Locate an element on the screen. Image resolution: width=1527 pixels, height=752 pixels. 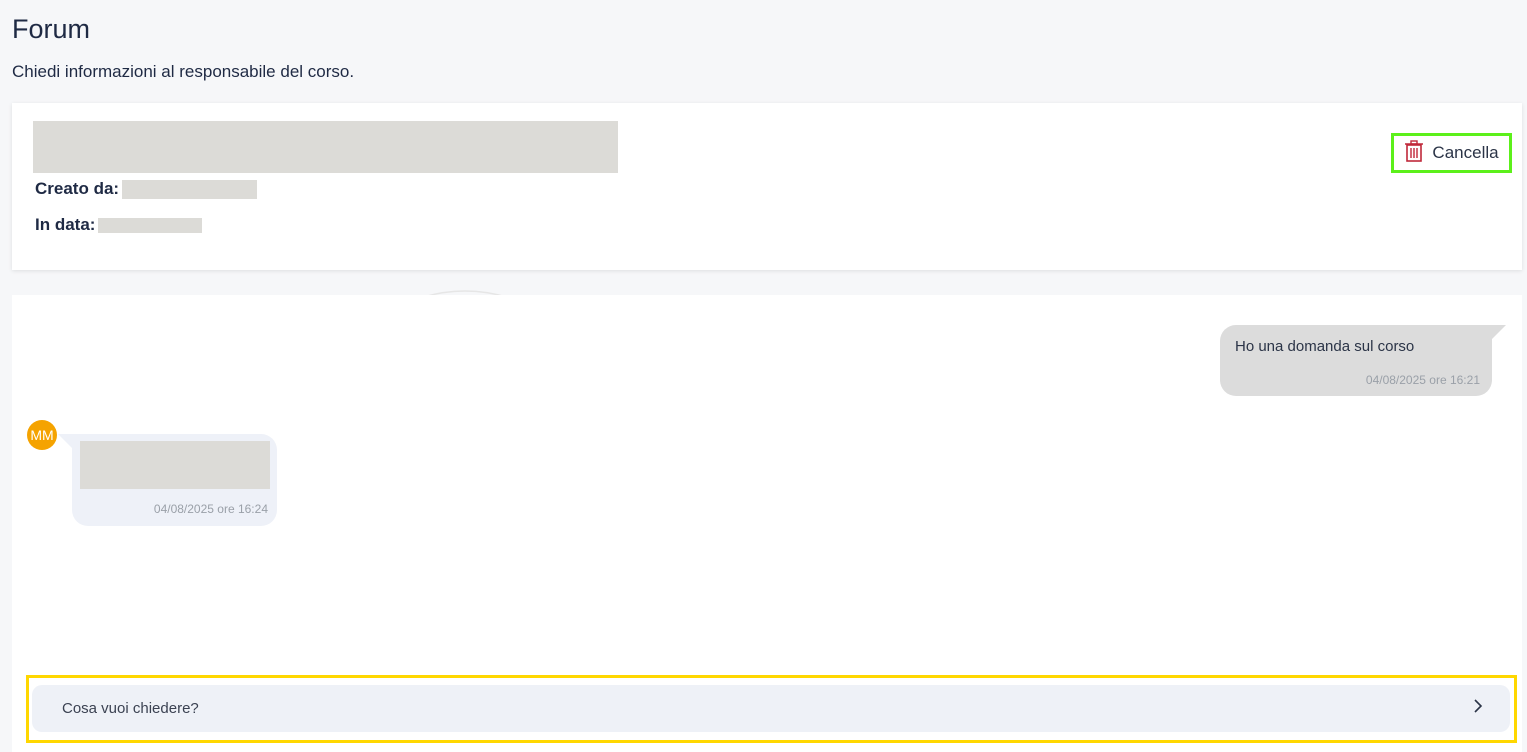
send-button is located at coordinates (1478, 709).